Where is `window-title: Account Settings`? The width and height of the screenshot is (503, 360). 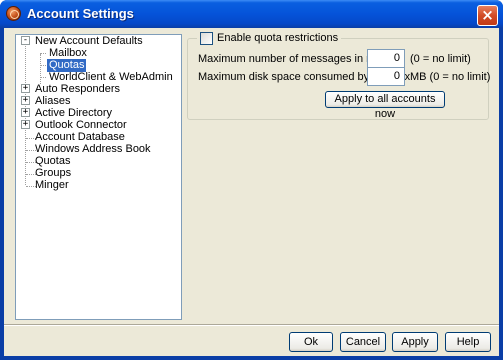
window-title: Account Settings is located at coordinates (80, 13).